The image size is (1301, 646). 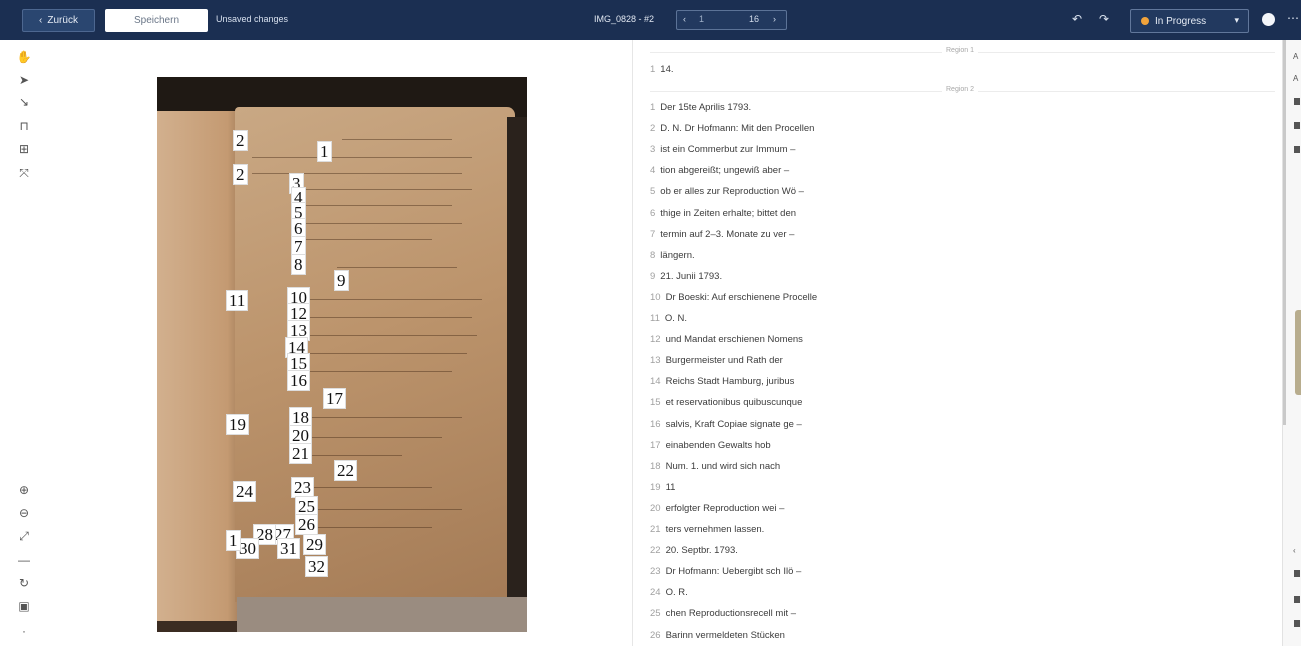 I want to click on comment-icon: ▣, so click(x=24, y=606).